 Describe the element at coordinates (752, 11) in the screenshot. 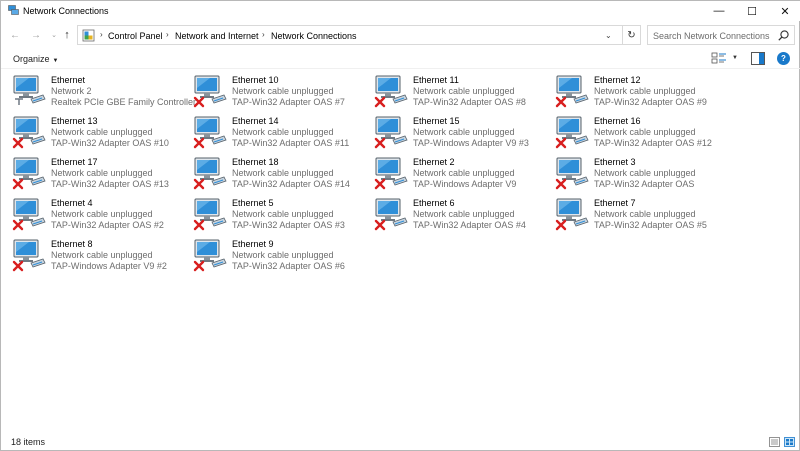

I see `maximize-button: ☐` at that location.